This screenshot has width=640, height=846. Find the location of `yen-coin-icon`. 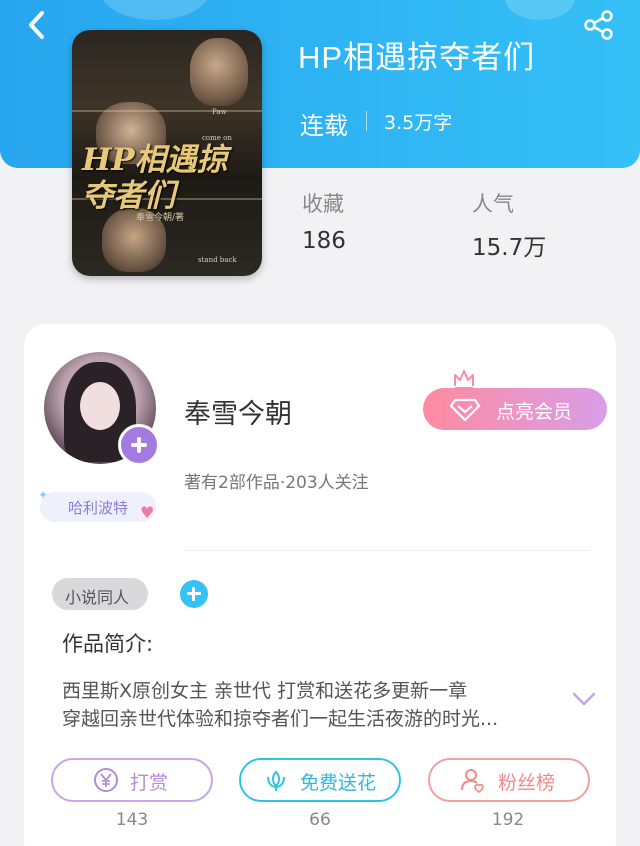

yen-coin-icon is located at coordinates (106, 780).